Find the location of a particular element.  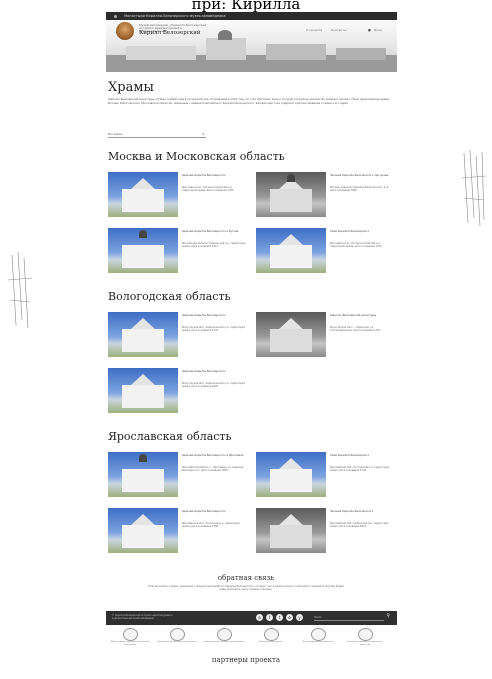

facebook-icon: f is located at coordinates (269, 617).